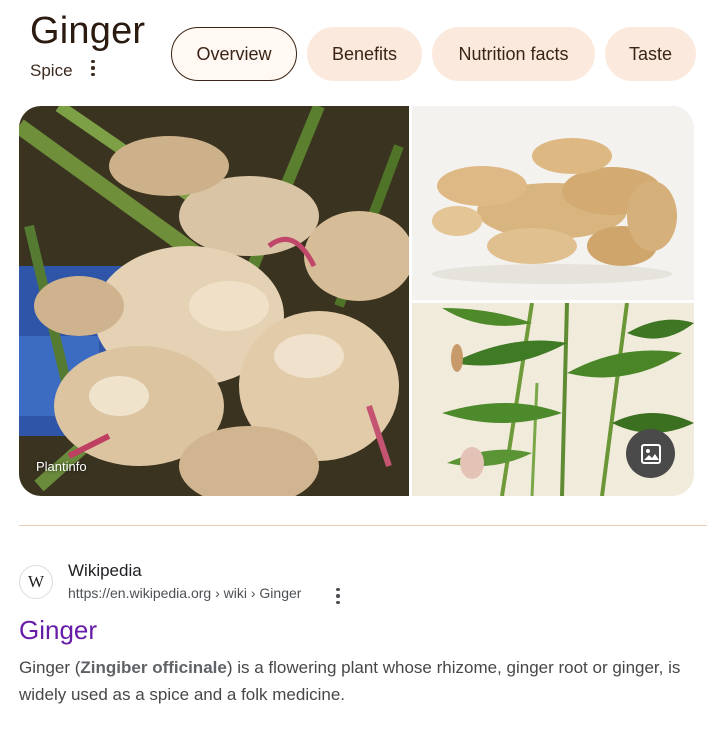  I want to click on wikipedia-favicon: W, so click(36, 582).